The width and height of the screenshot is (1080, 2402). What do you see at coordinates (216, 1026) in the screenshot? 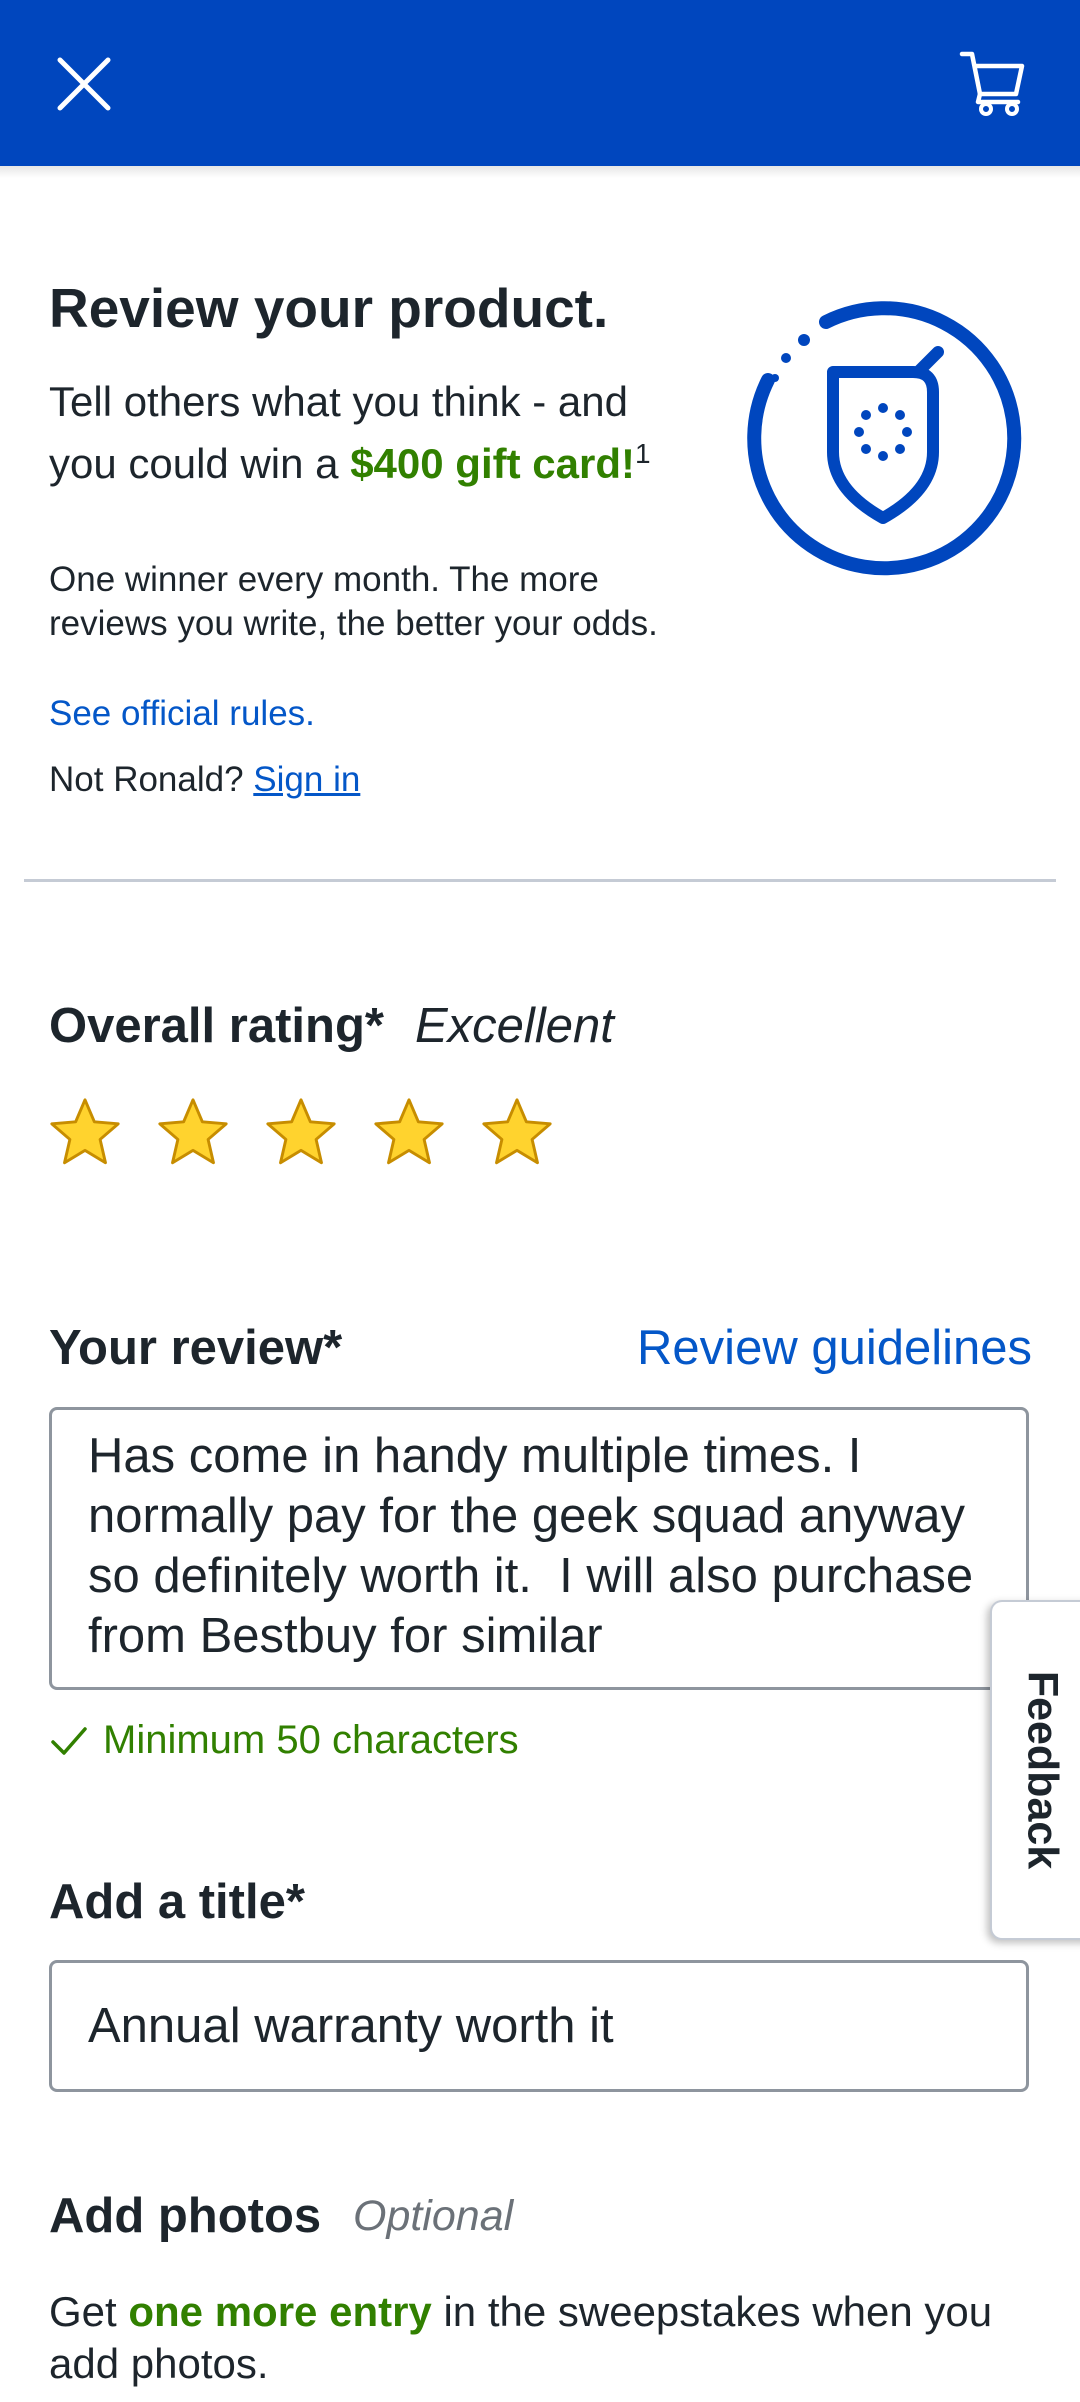
I see `rating-label: Overall rating*` at bounding box center [216, 1026].